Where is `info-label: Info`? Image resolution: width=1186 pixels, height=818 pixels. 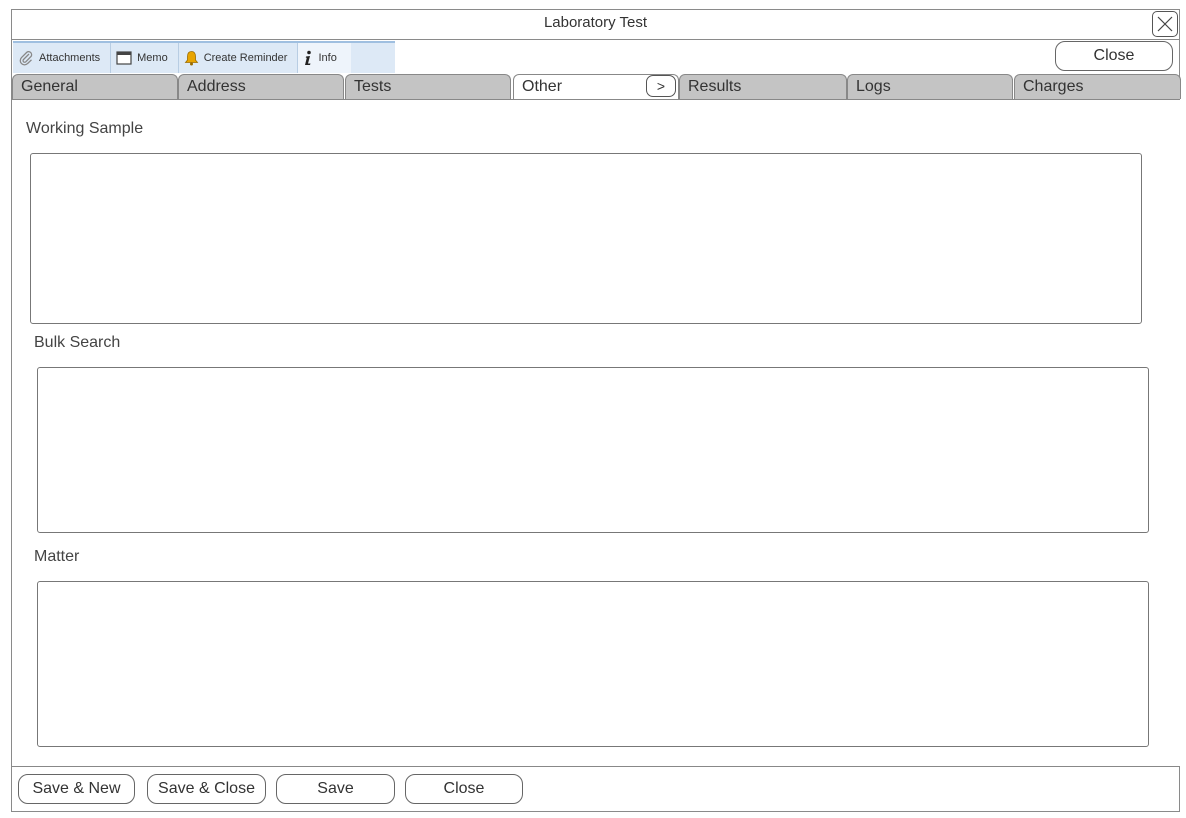 info-label: Info is located at coordinates (327, 58).